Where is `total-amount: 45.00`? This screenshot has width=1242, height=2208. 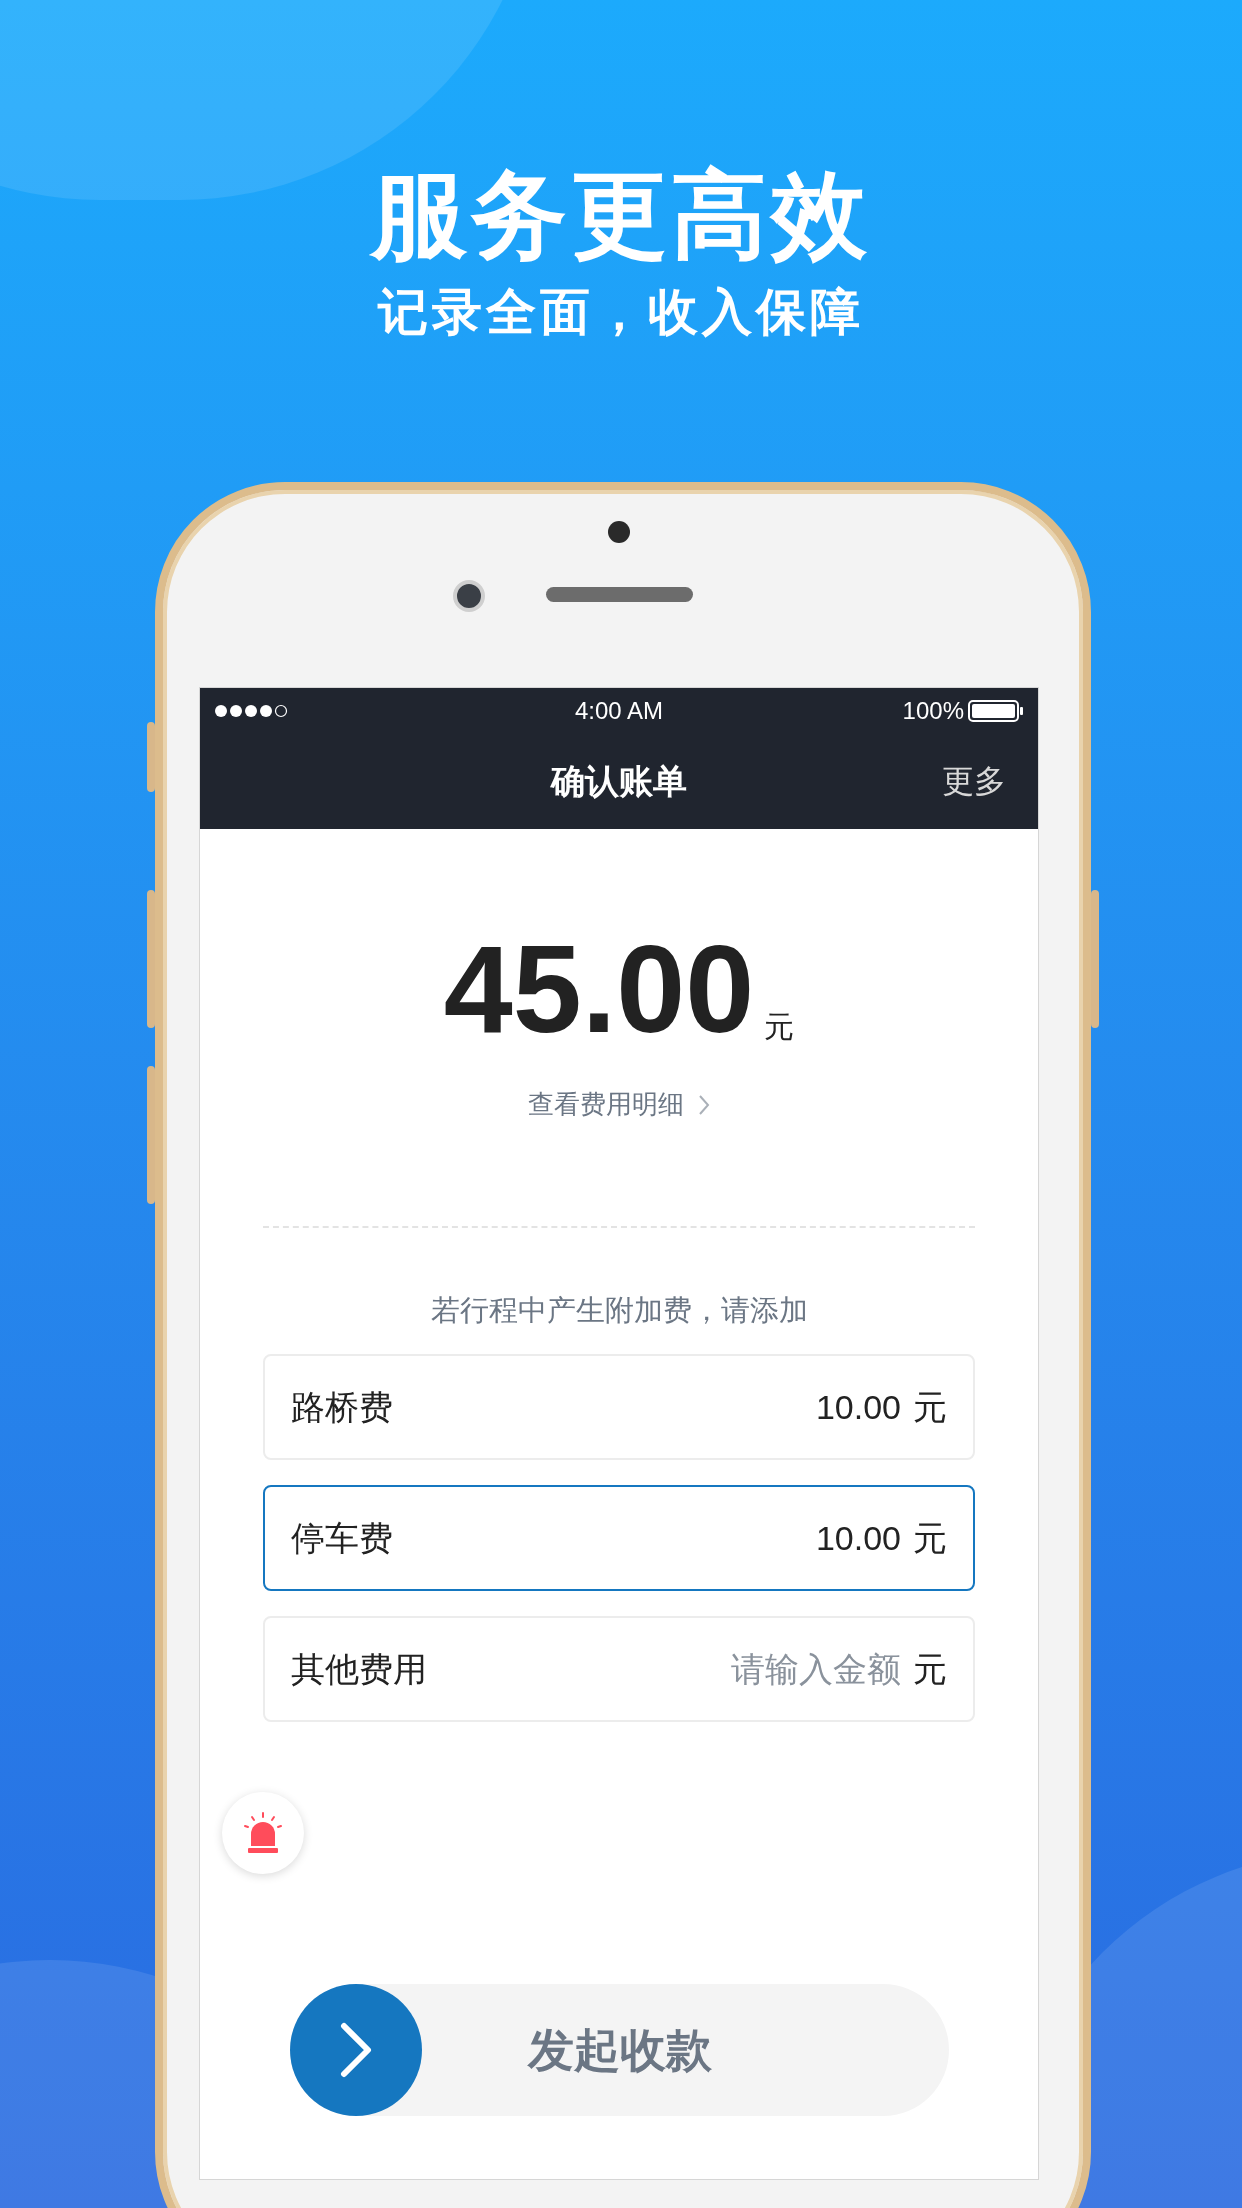
total-amount: 45.00 is located at coordinates (599, 989).